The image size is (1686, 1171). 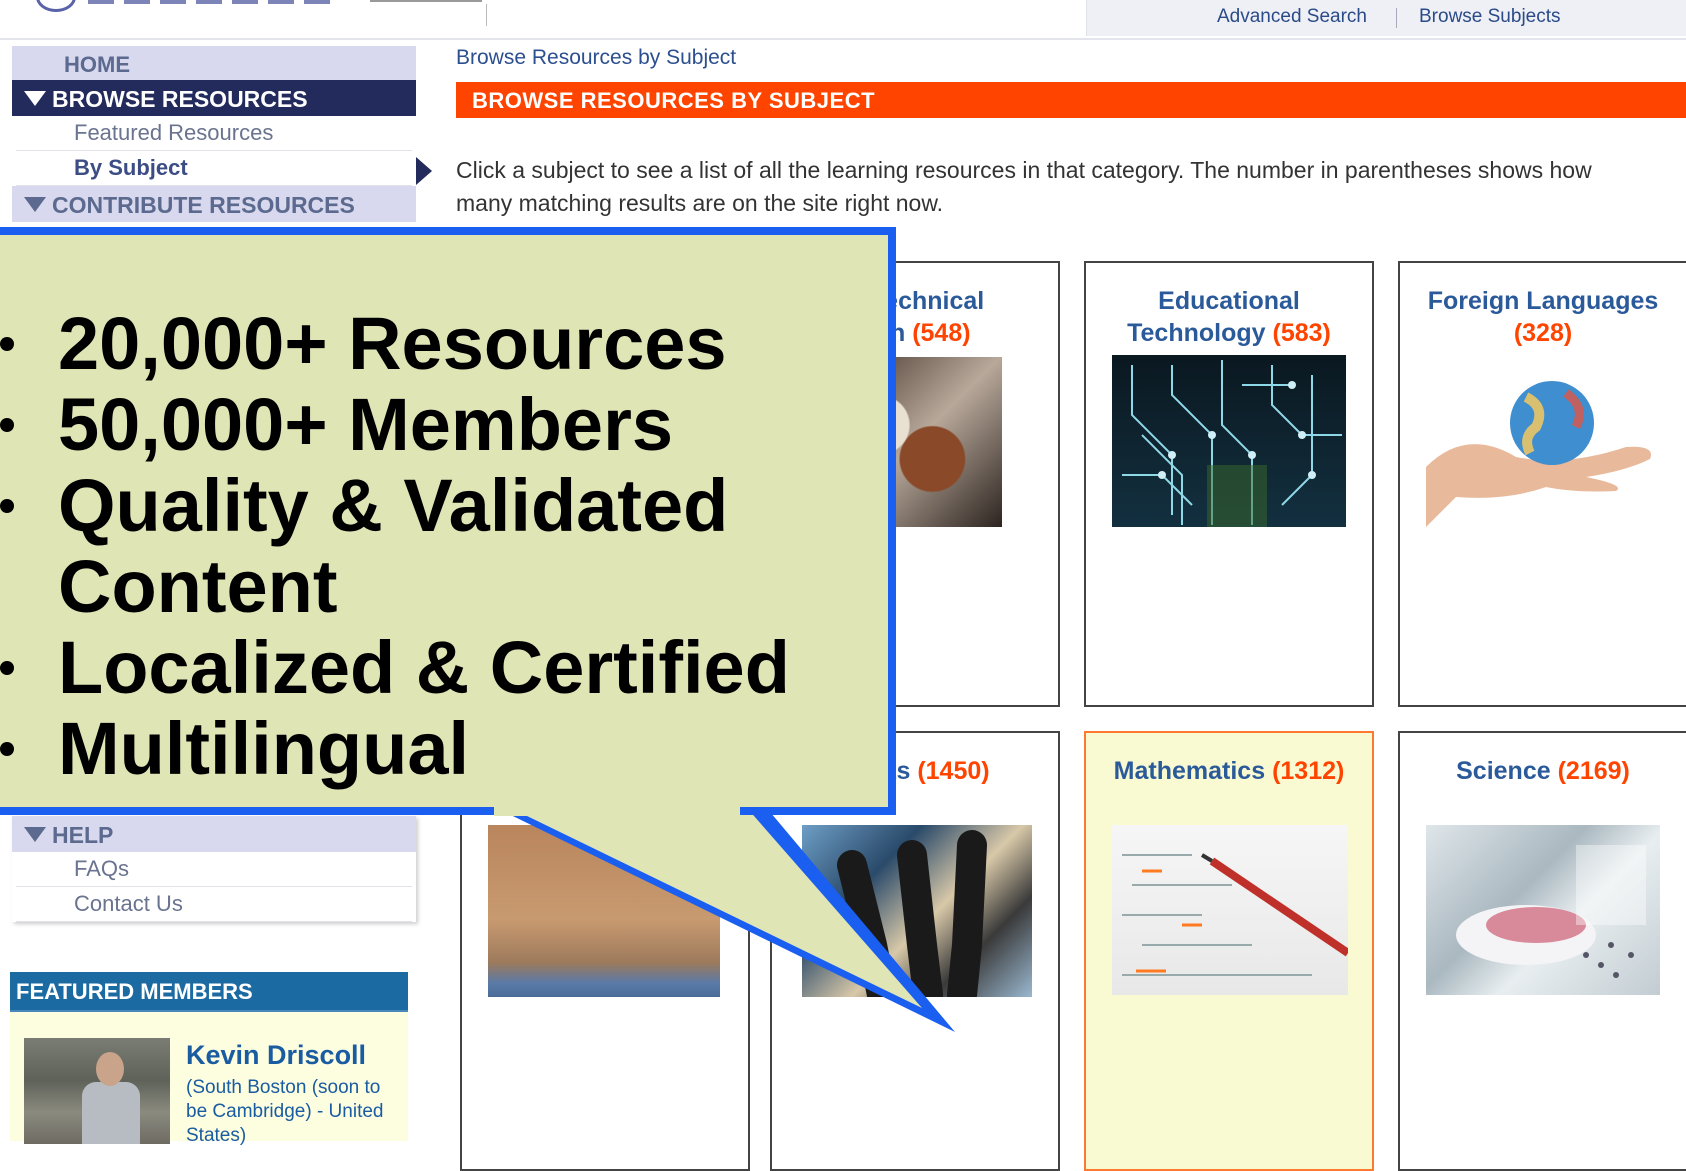 I want to click on subject-tile-educational-technology: Educational Technology (583), so click(x=1229, y=484).